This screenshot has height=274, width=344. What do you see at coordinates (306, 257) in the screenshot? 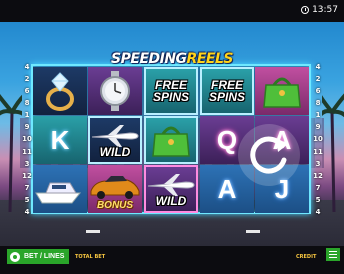
I see `credit-label: CREDIT` at bounding box center [306, 257].